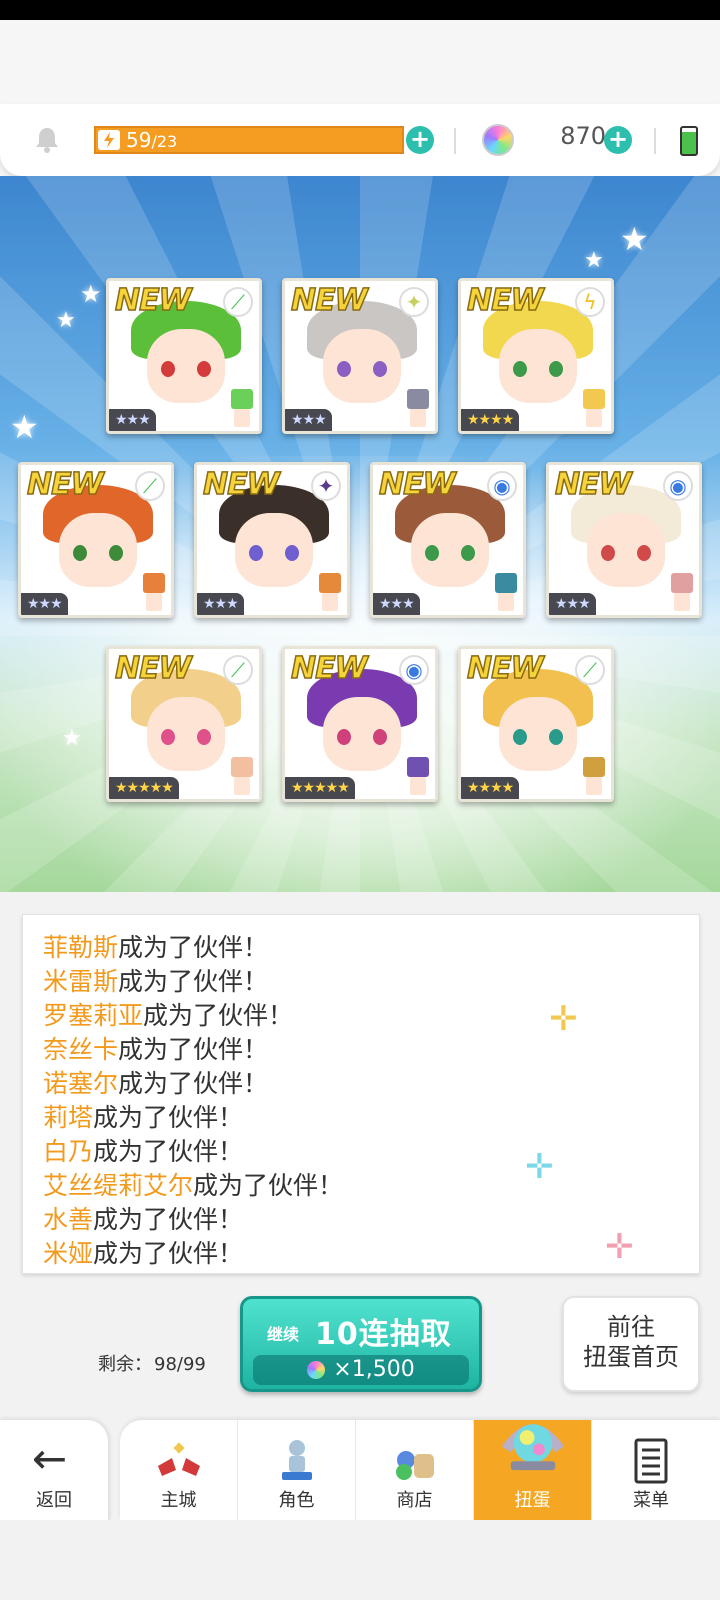 The height and width of the screenshot is (1600, 720). I want to click on character-name: 奈丝卡, so click(81, 1049).